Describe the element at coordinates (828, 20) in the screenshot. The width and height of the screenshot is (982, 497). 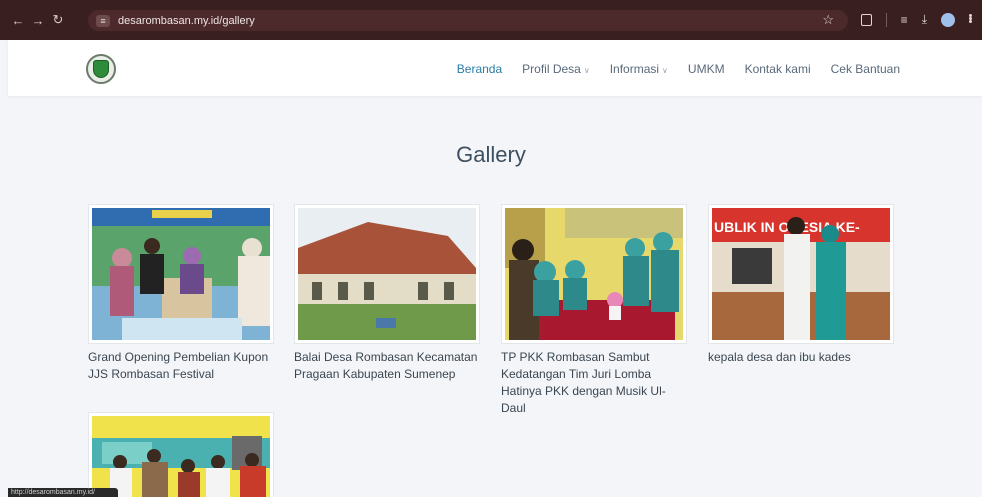
I see `bookmark-star-icon: ☆` at that location.